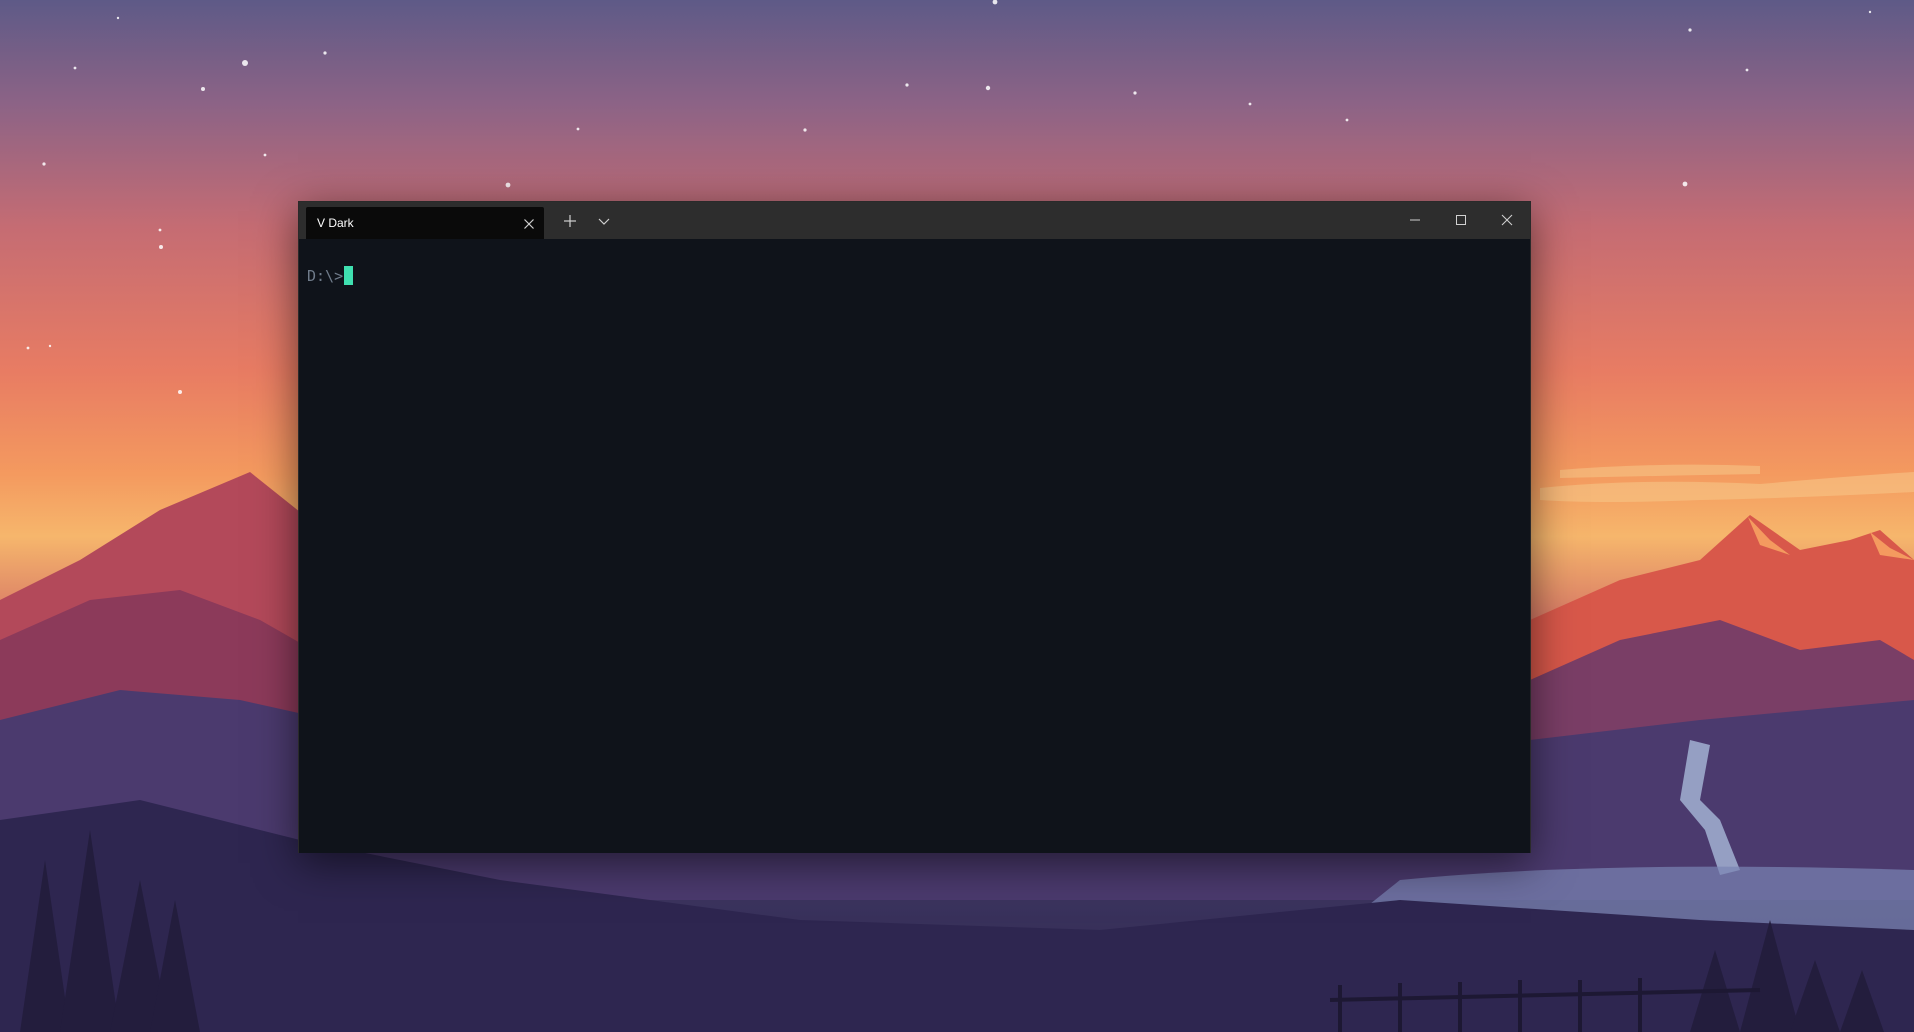 This screenshot has width=1914, height=1032. I want to click on prompt-line: D:\>, so click(330, 275).